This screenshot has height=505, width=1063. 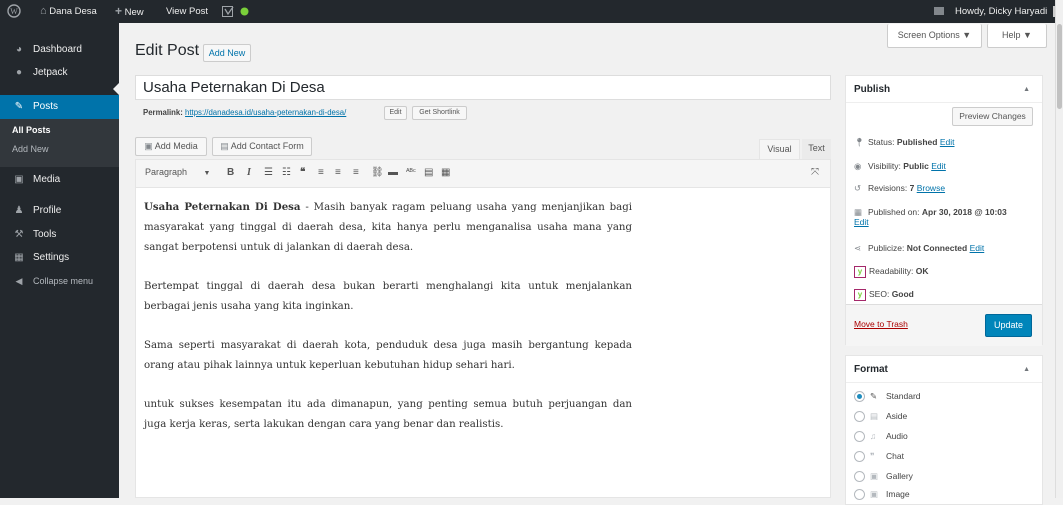 What do you see at coordinates (222, 207) in the screenshot?
I see `paragraph-bold: Usaha Peternakan Di Desa` at bounding box center [222, 207].